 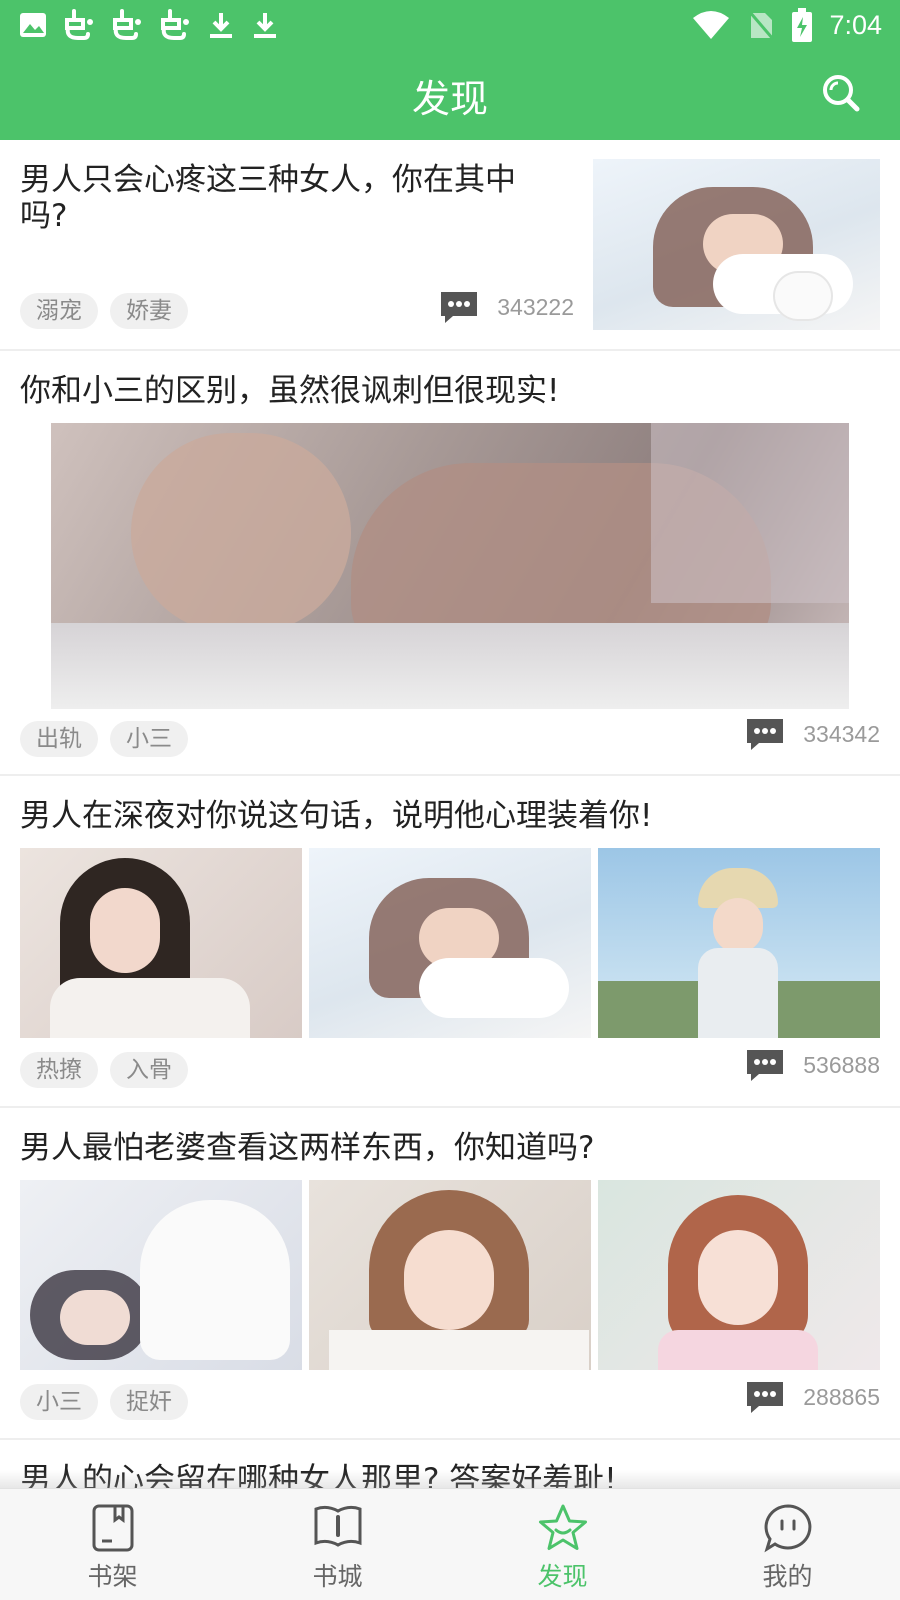 I want to click on nav-label: 书架, so click(x=112, y=1576).